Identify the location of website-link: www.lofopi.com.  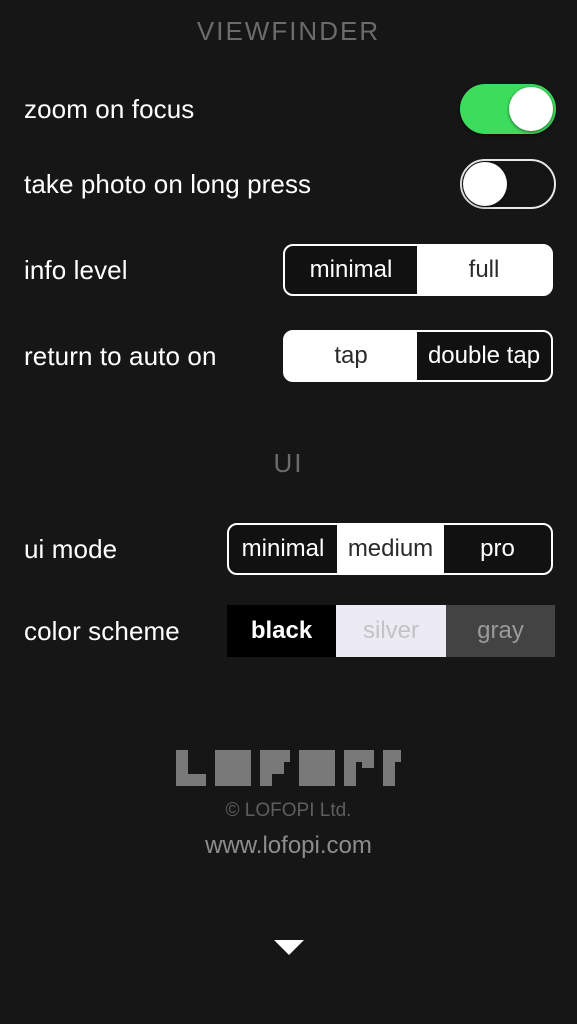
(288, 846).